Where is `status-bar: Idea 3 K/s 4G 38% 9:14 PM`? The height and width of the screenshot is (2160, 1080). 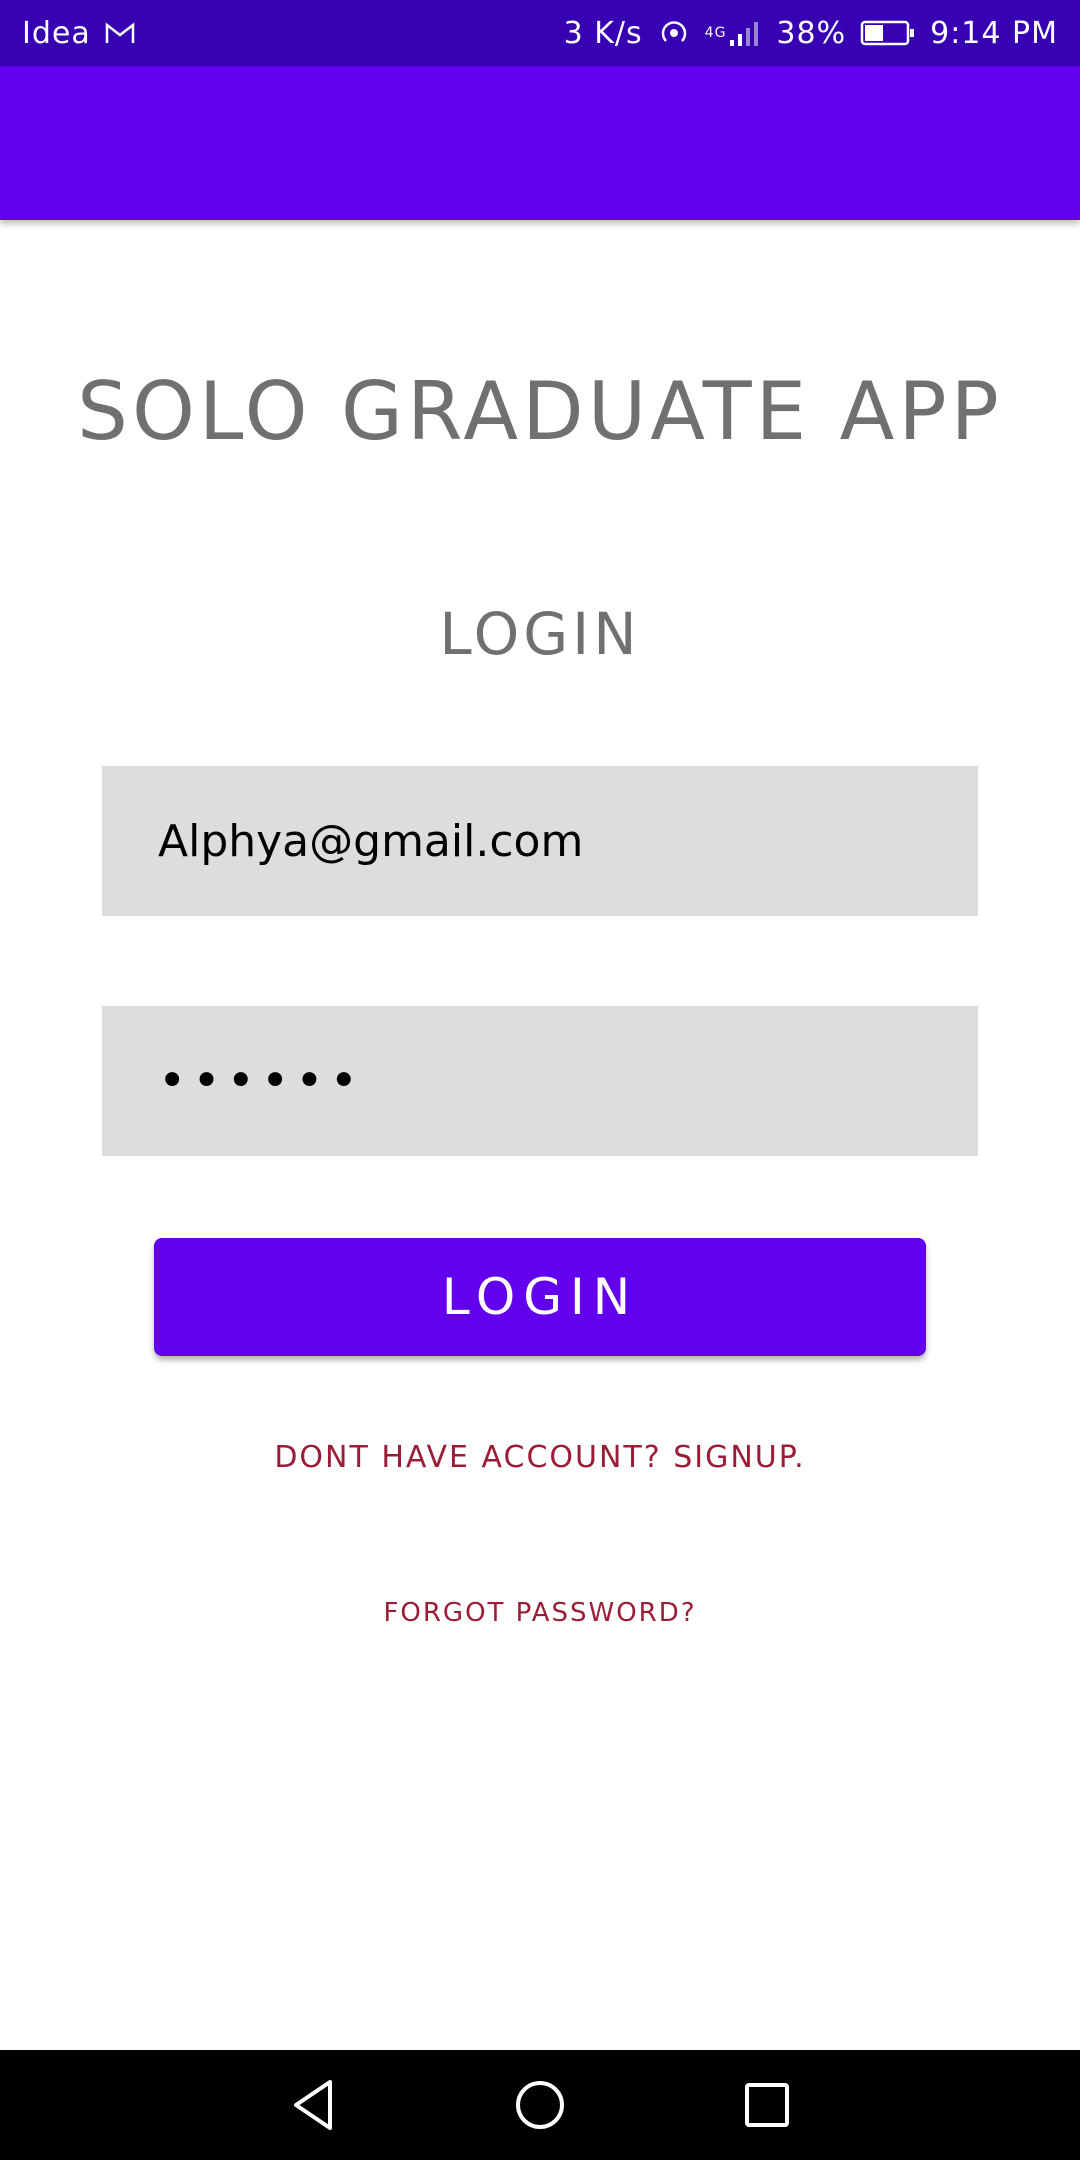 status-bar: Idea 3 K/s 4G 38% 9:14 PM is located at coordinates (540, 33).